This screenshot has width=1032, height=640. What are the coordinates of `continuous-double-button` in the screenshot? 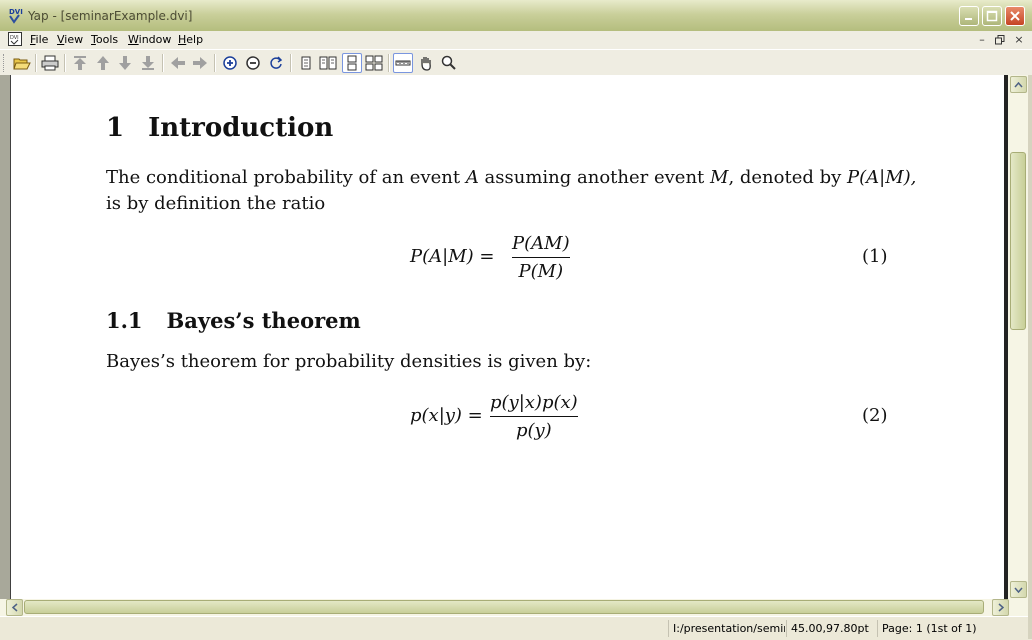 It's located at (374, 63).